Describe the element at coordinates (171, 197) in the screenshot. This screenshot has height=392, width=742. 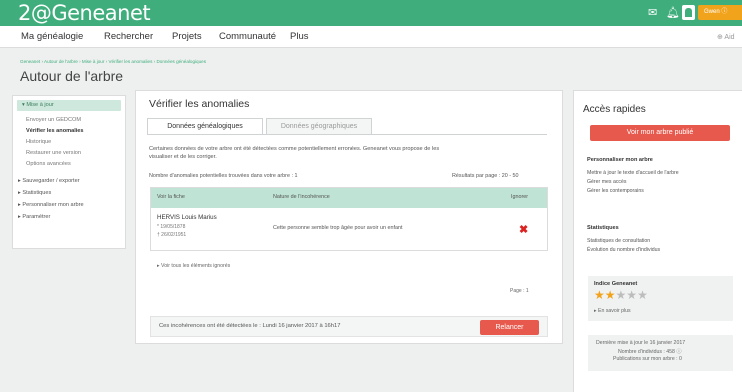
I see `col-voir-fiche: Voir la fiche` at that location.